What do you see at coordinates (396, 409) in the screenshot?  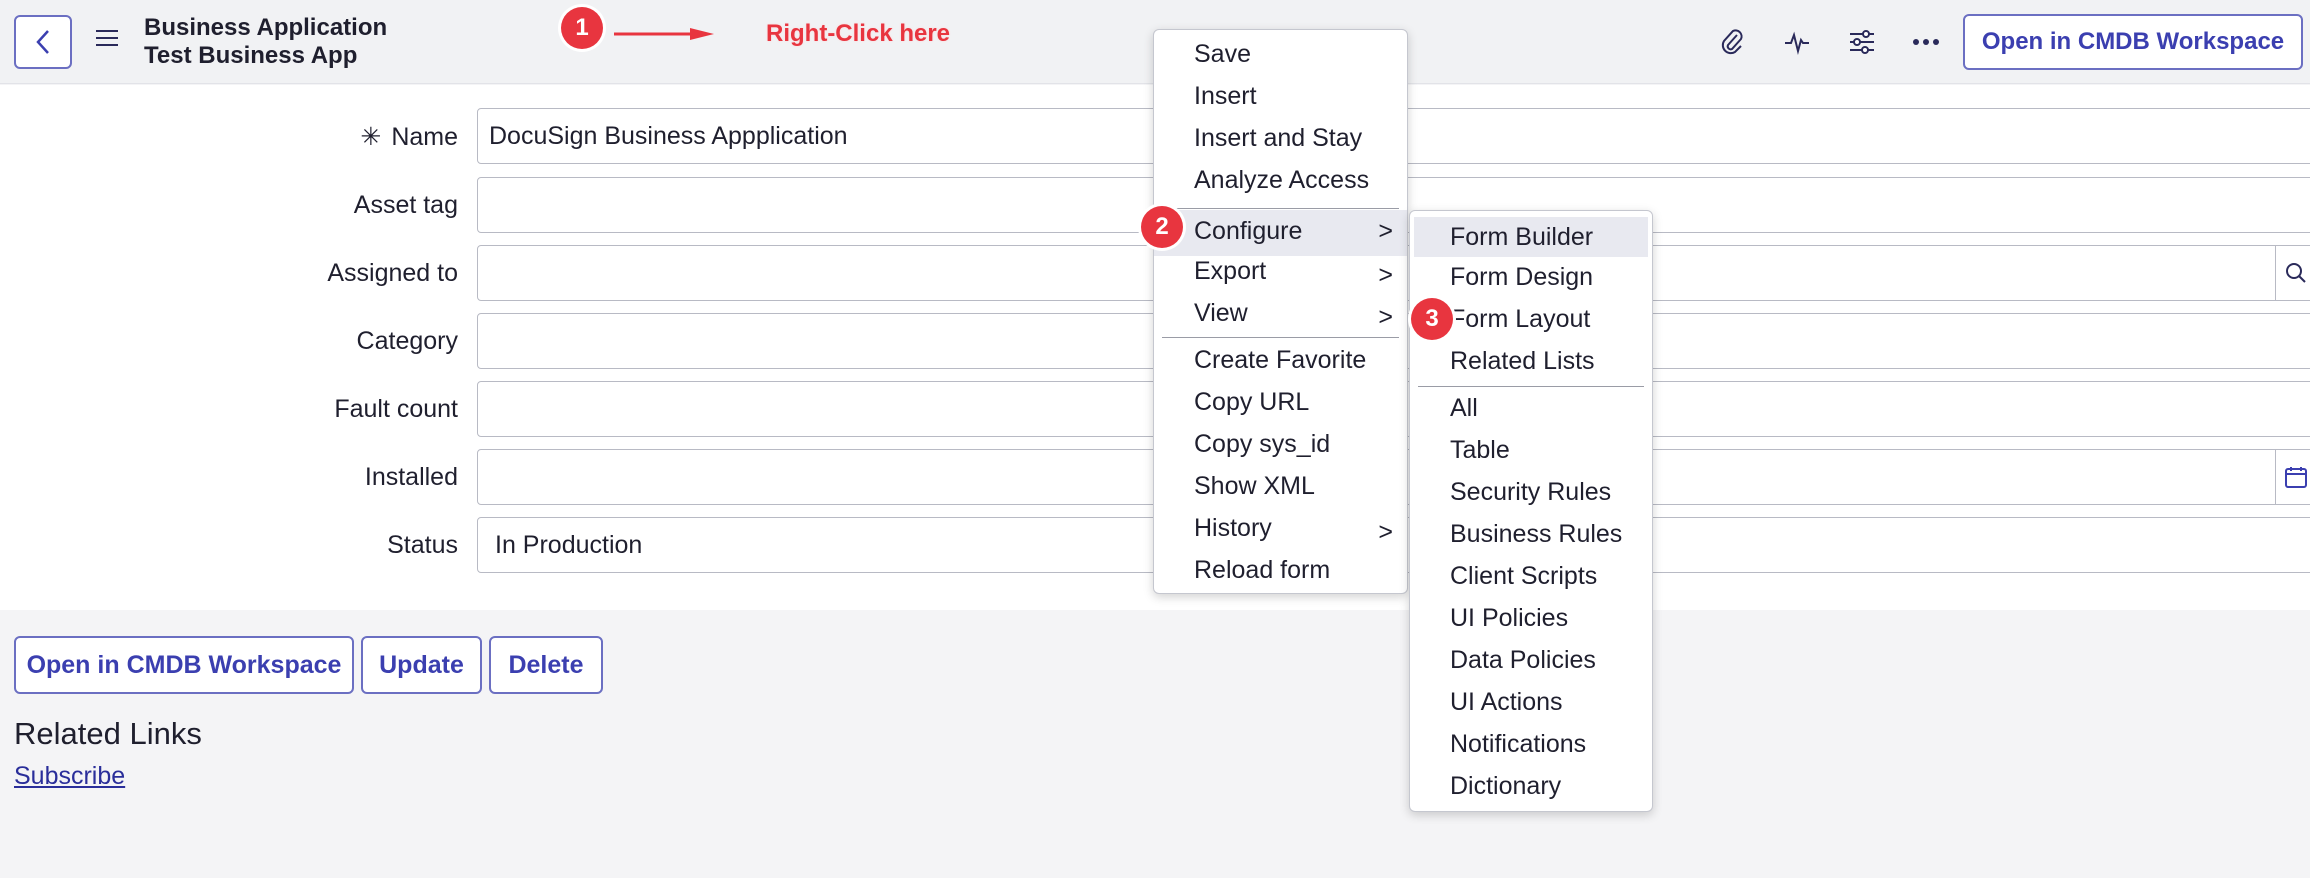 I see `field-label-fault-count: Fault count` at bounding box center [396, 409].